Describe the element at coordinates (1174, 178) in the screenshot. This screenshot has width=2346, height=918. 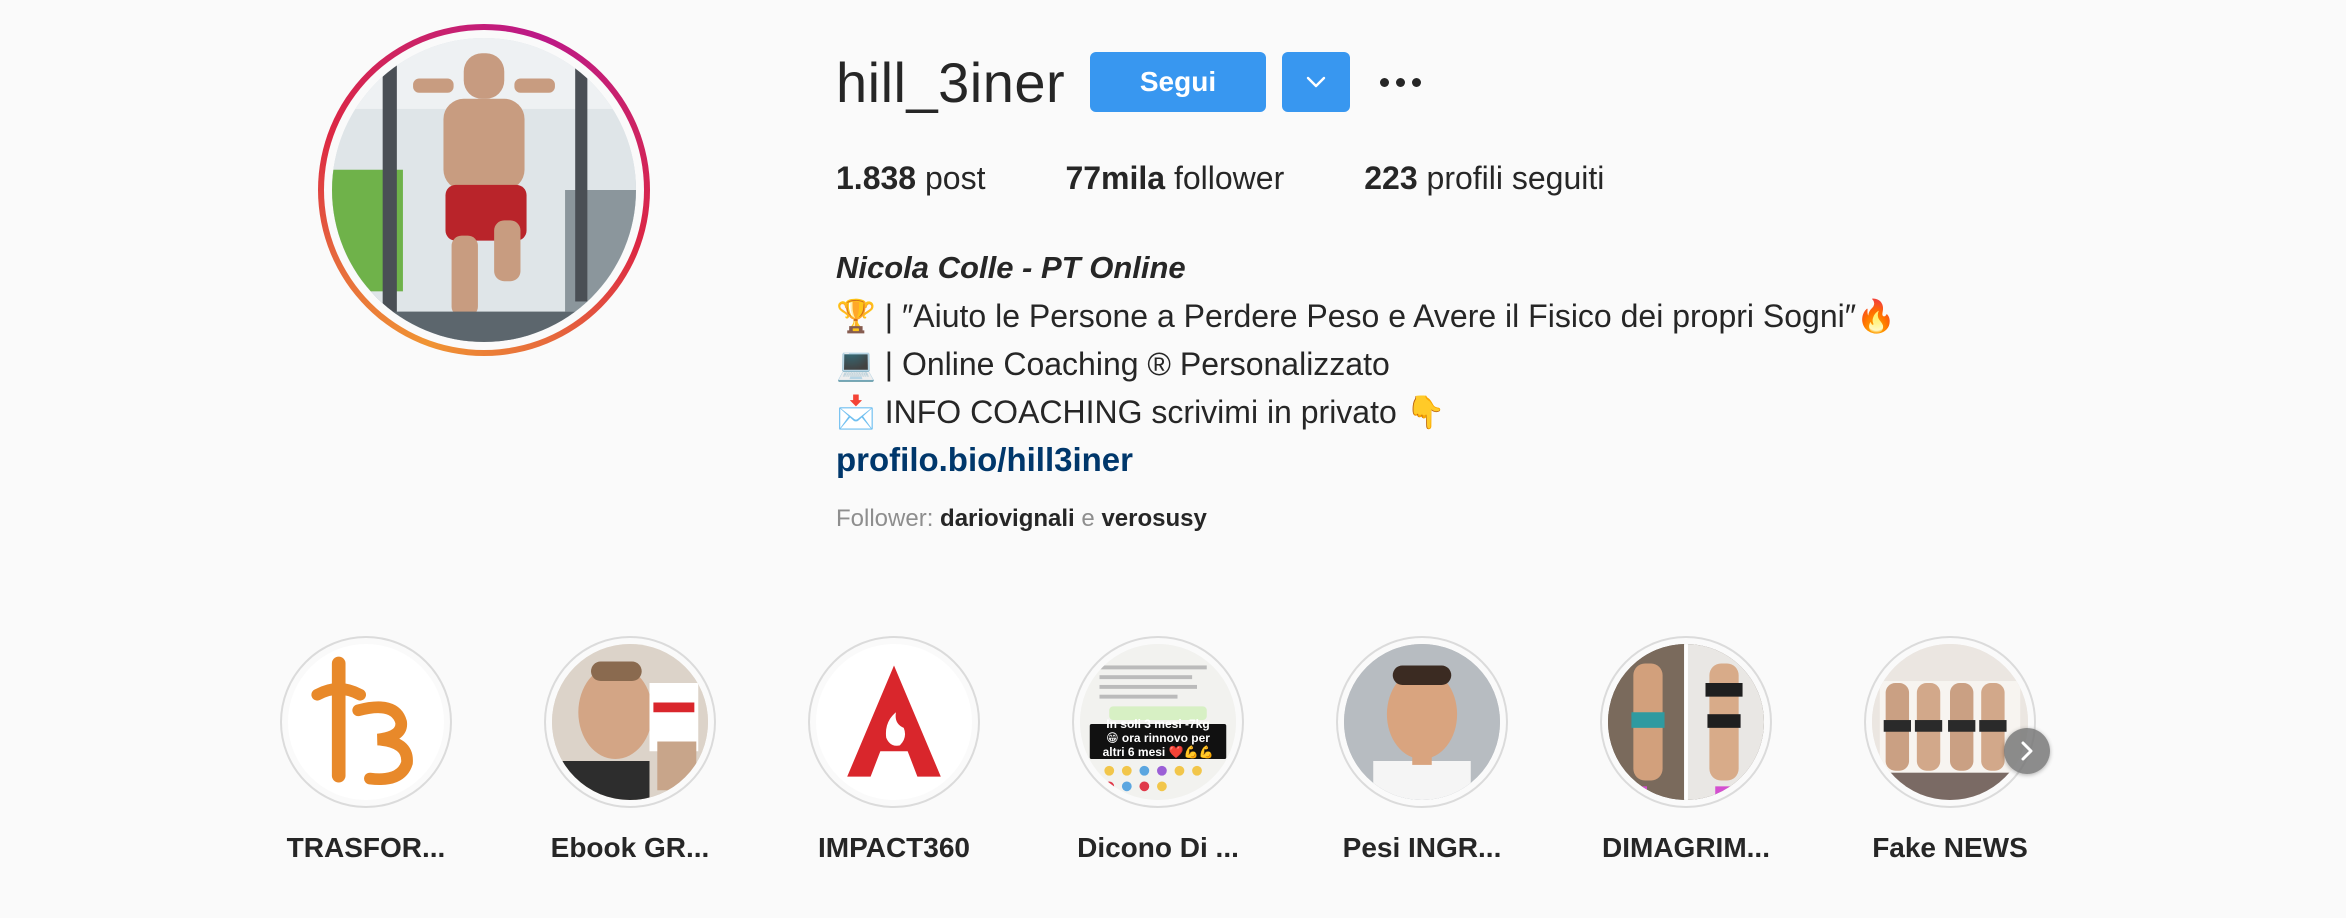
I see `followers-stat: 77mila follower` at that location.